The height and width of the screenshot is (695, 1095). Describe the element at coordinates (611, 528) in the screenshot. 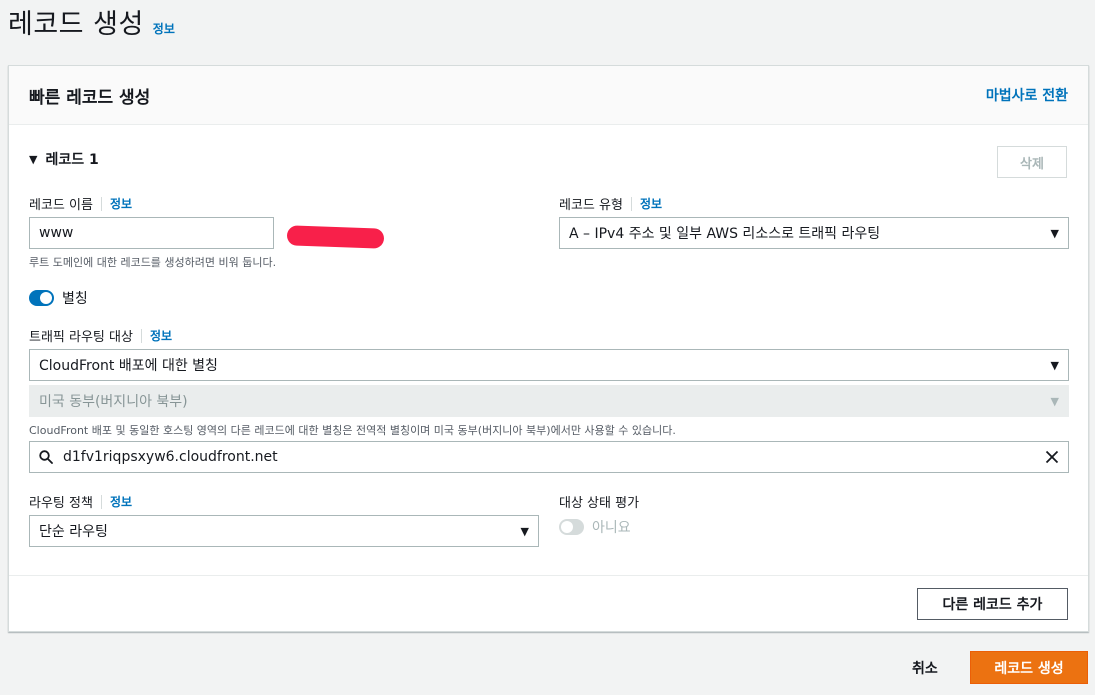

I see `health-check-value: 아니요` at that location.